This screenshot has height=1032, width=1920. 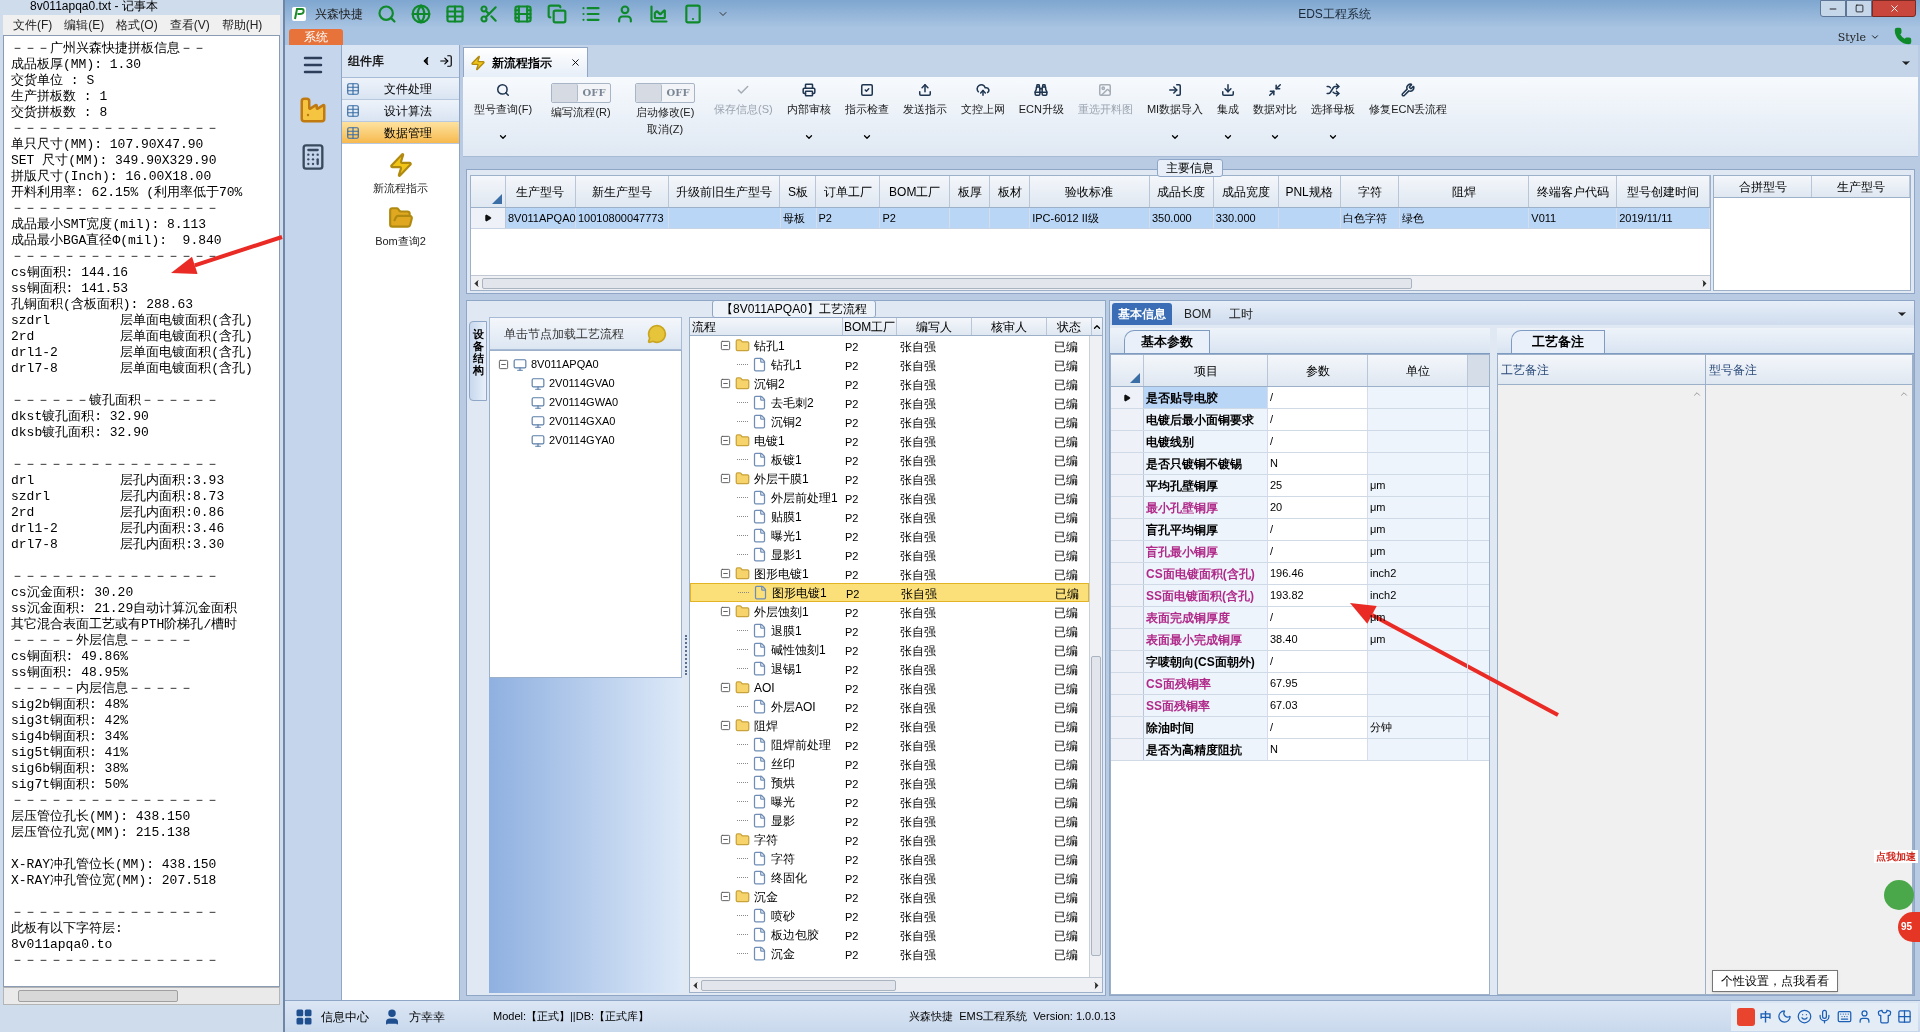 What do you see at coordinates (1010, 191) in the screenshot?
I see `column-header: 板材` at bounding box center [1010, 191].